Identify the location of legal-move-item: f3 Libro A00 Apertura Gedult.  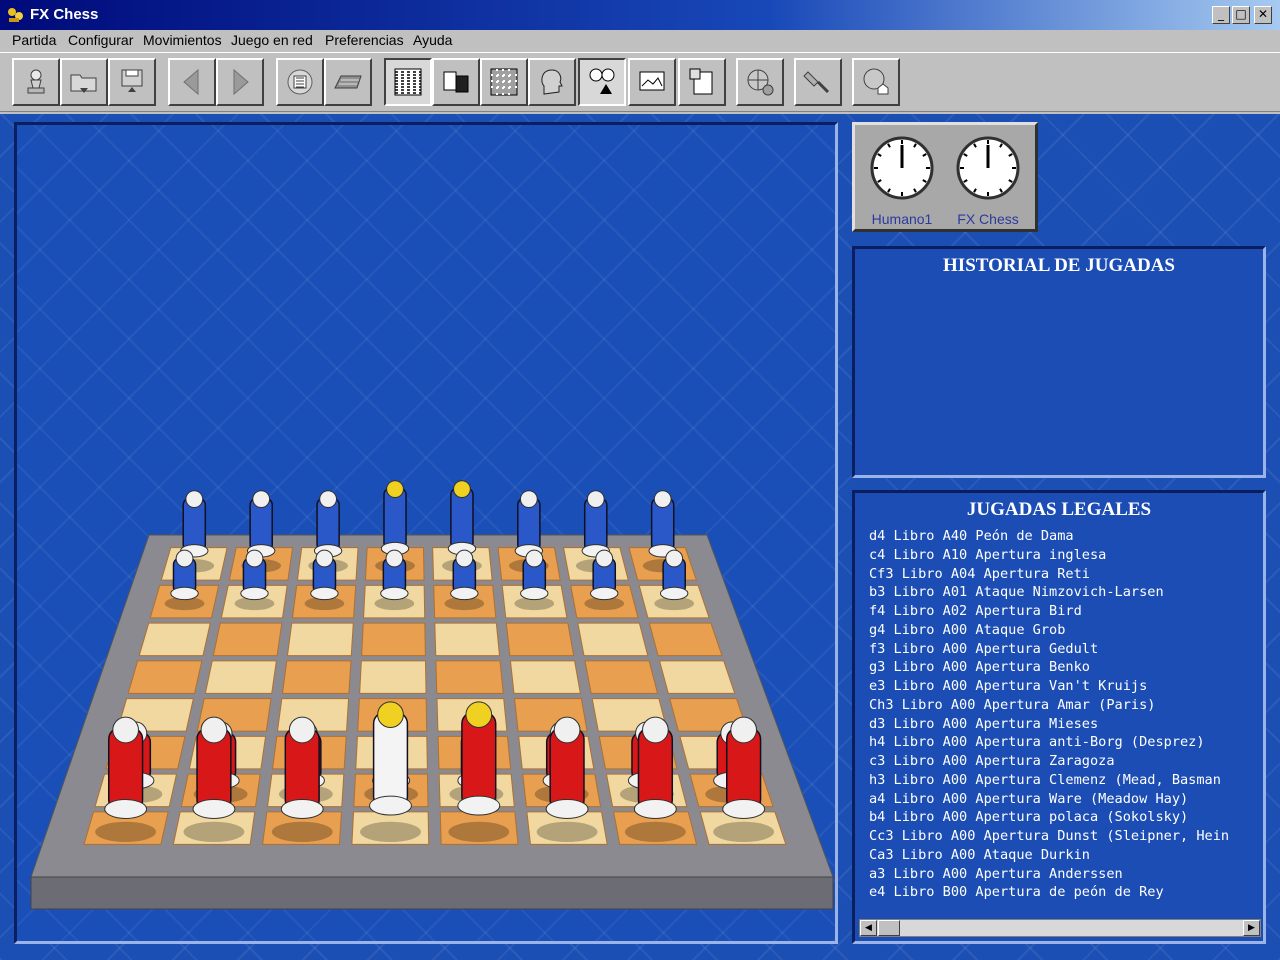
(1065, 649).